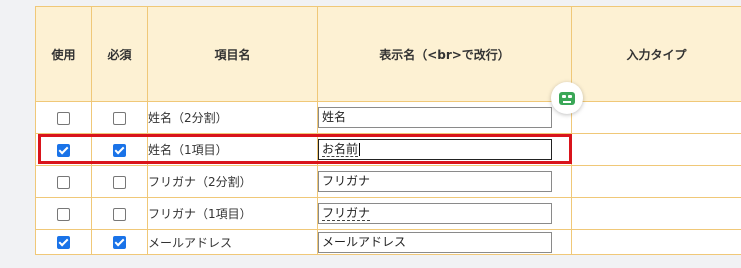 Image resolution: width=741 pixels, height=268 pixels. I want to click on header-use: 使用, so click(63, 54).